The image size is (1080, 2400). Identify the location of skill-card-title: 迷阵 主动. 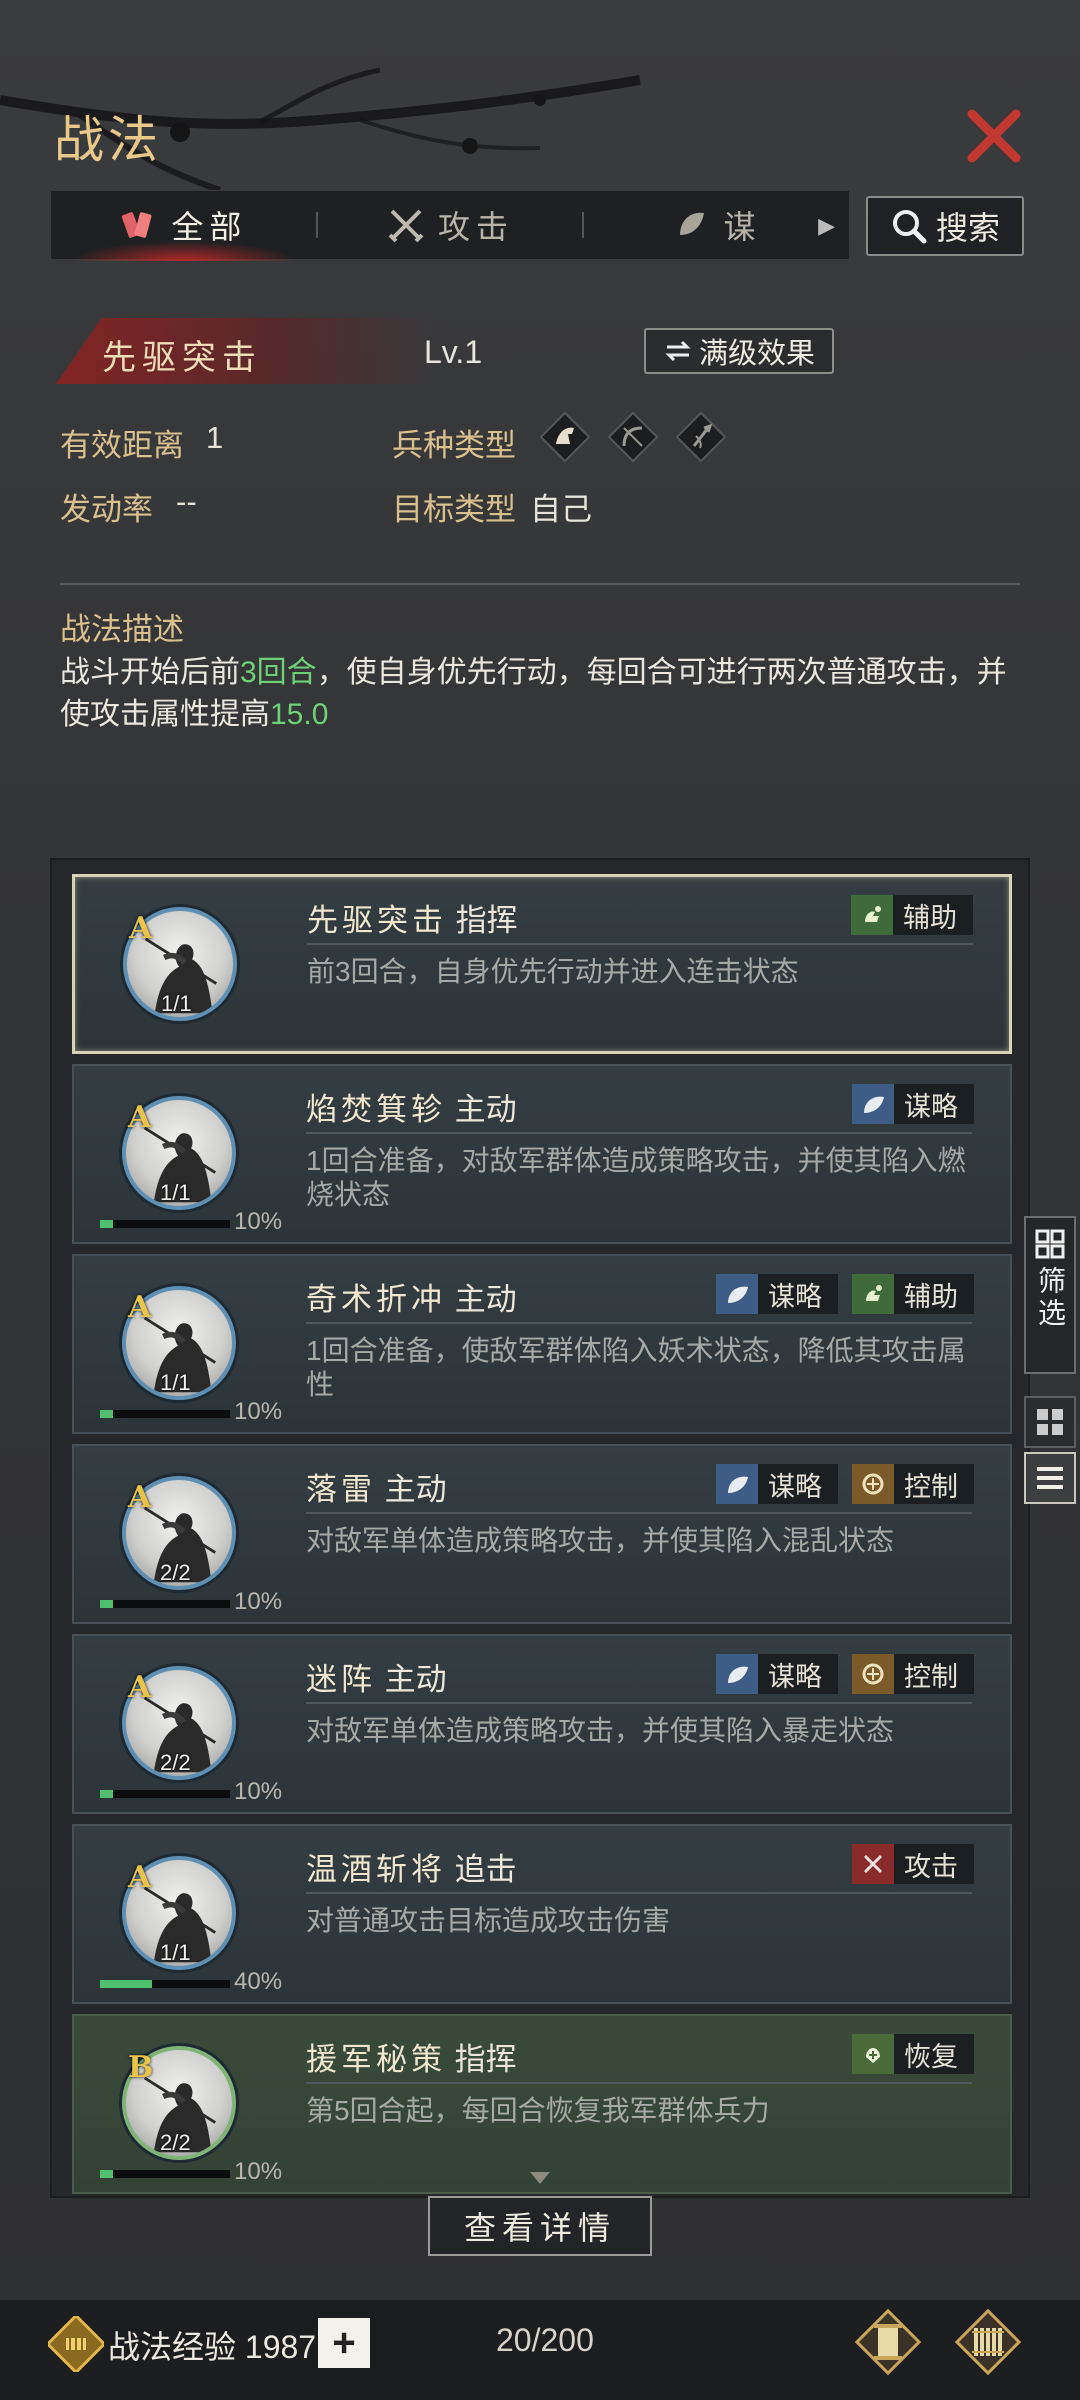
(376, 1676).